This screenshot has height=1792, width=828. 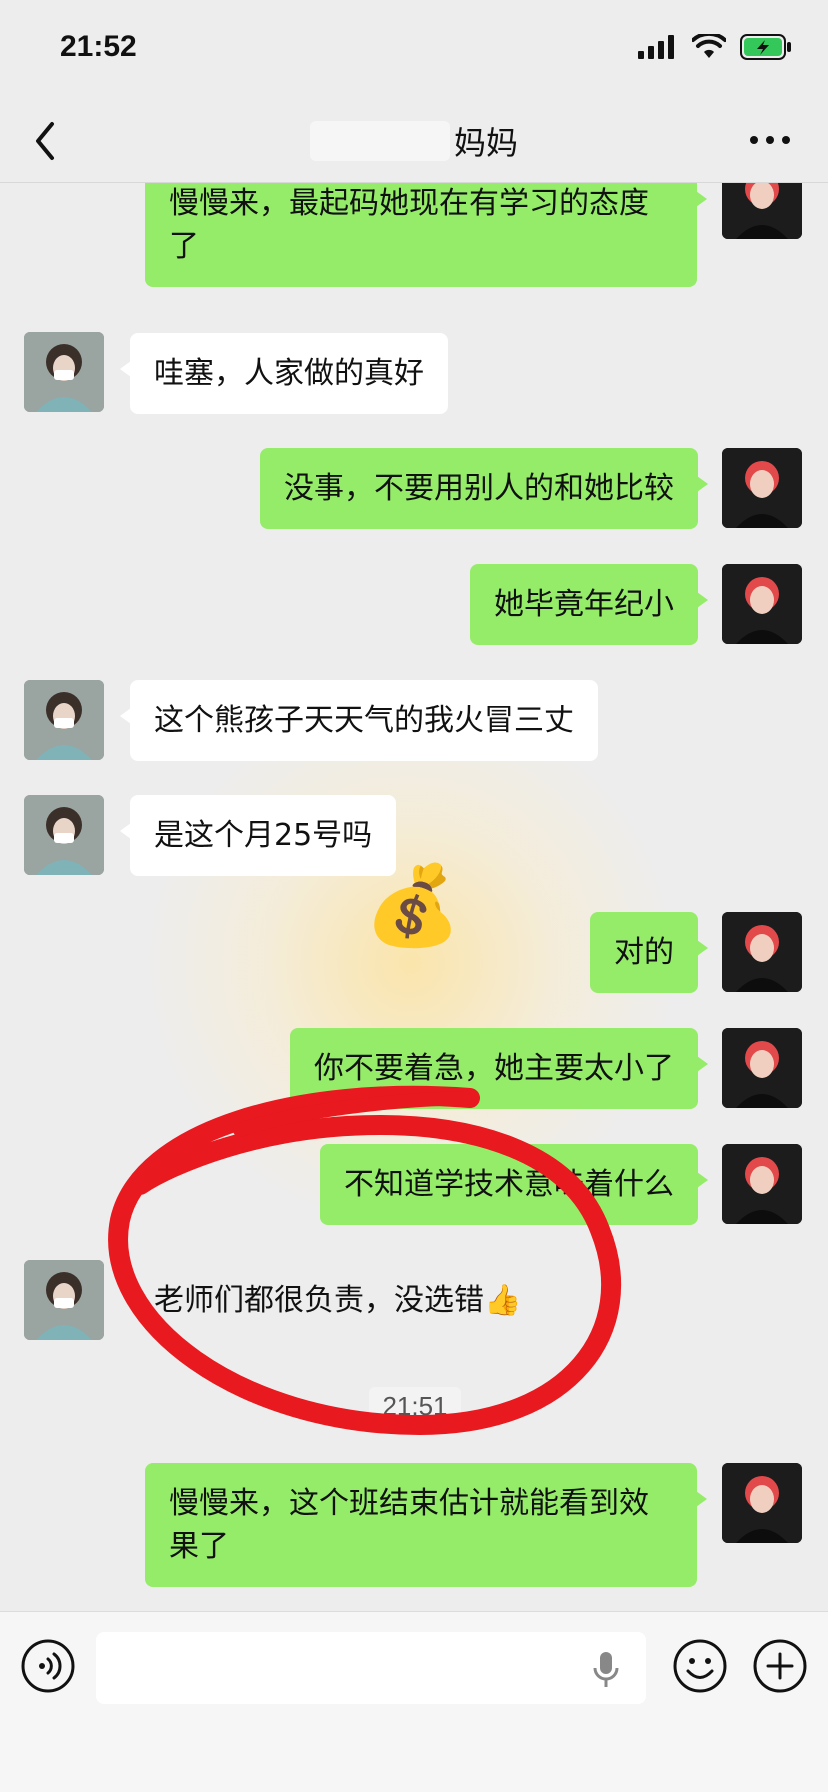 I want to click on chat-input-bar, so click(x=414, y=1701).